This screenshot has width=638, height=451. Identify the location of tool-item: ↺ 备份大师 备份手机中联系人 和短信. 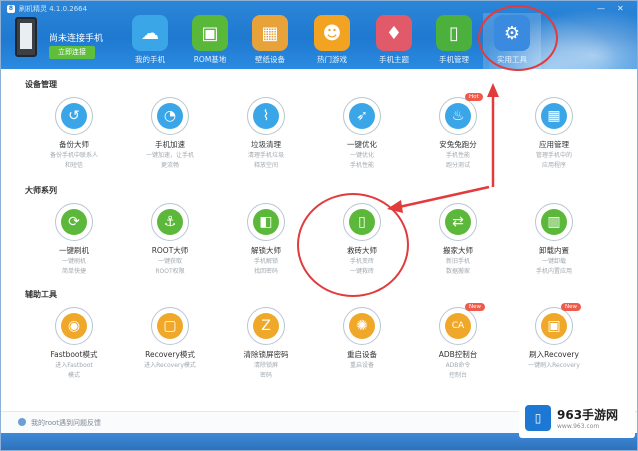
(74, 133).